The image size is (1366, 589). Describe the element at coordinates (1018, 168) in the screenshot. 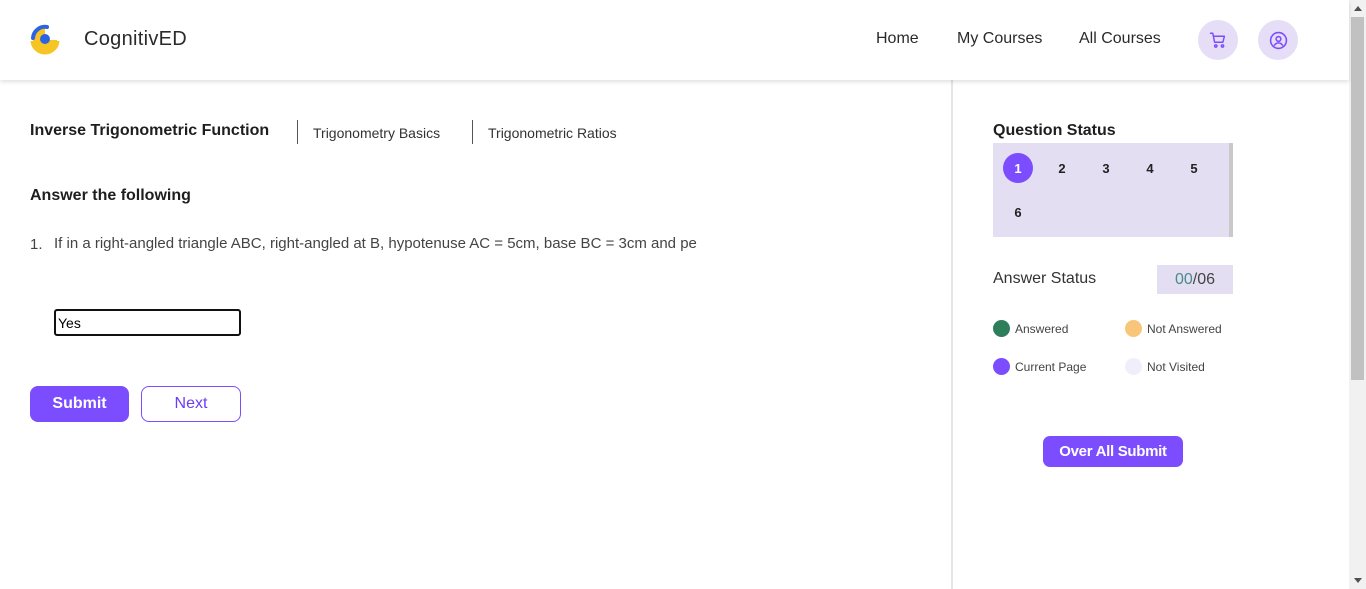

I see `question-status-item: 1` at that location.